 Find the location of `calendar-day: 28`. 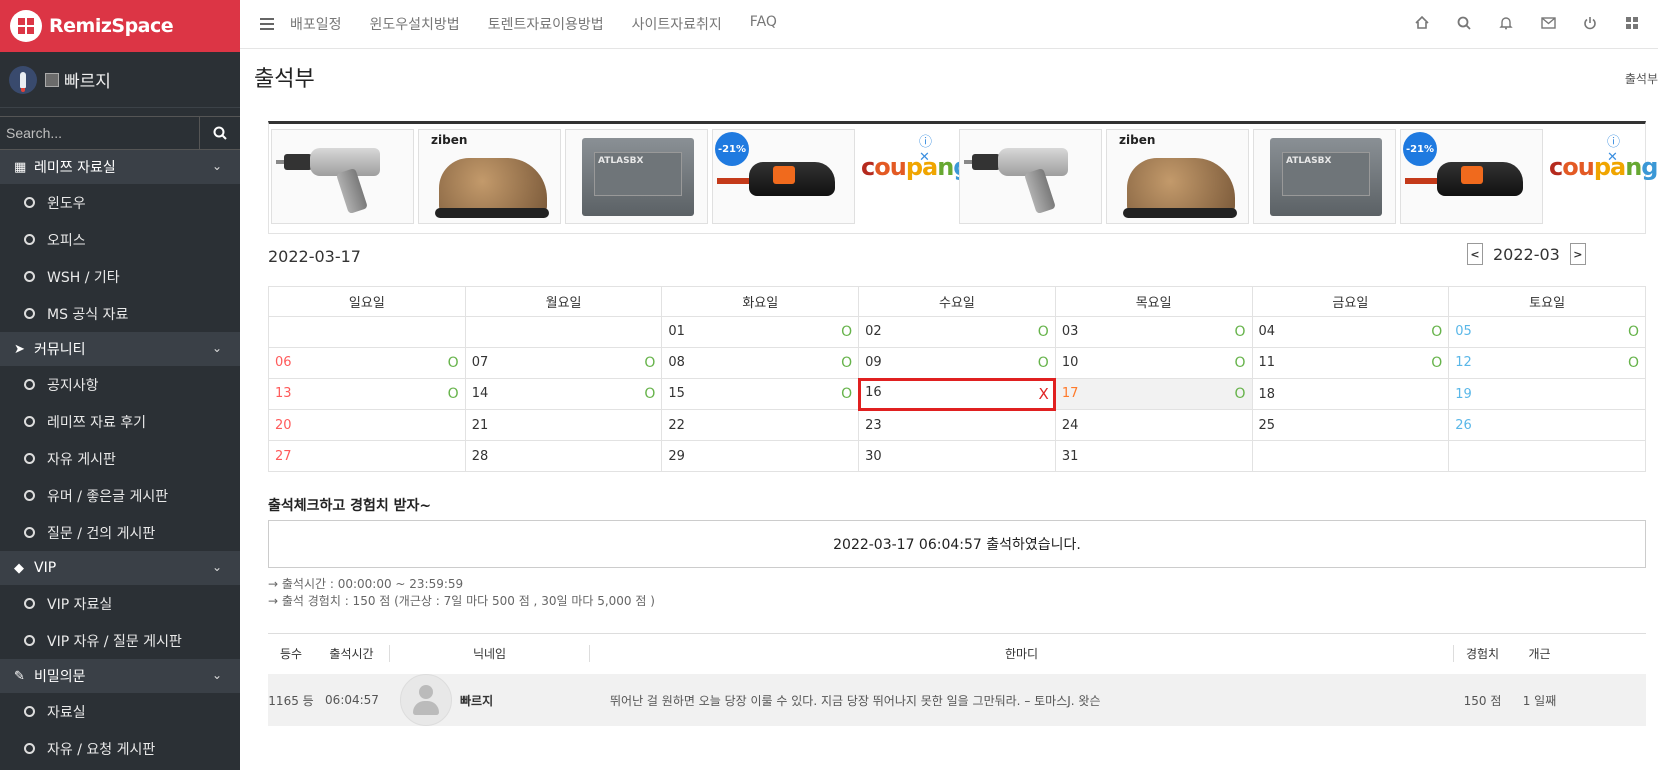

calendar-day: 28 is located at coordinates (563, 456).